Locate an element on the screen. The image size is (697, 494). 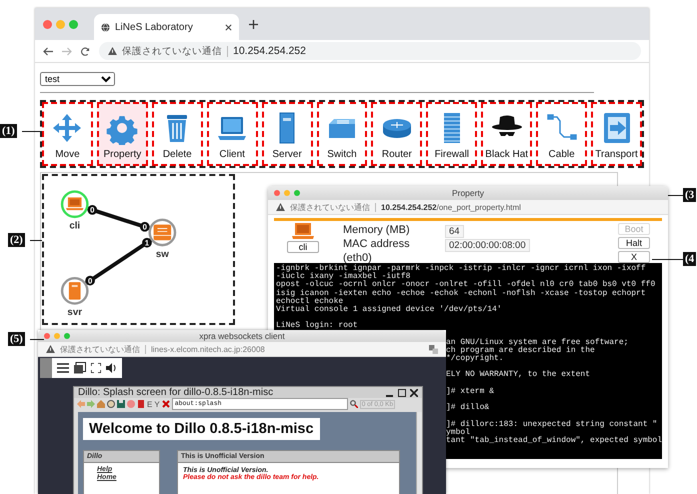
tool-button: Property is located at coordinates (122, 134).